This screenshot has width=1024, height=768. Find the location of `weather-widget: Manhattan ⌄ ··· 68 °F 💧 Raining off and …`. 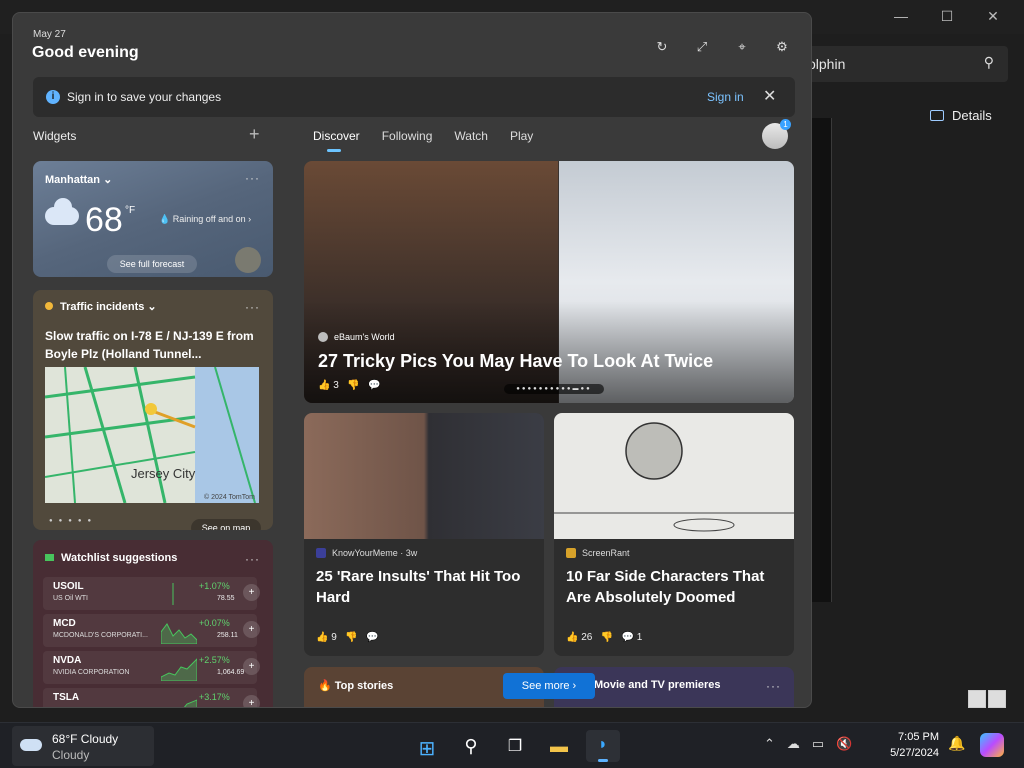

weather-widget: Manhattan ⌄ ··· 68 °F 💧 Raining off and … is located at coordinates (153, 219).